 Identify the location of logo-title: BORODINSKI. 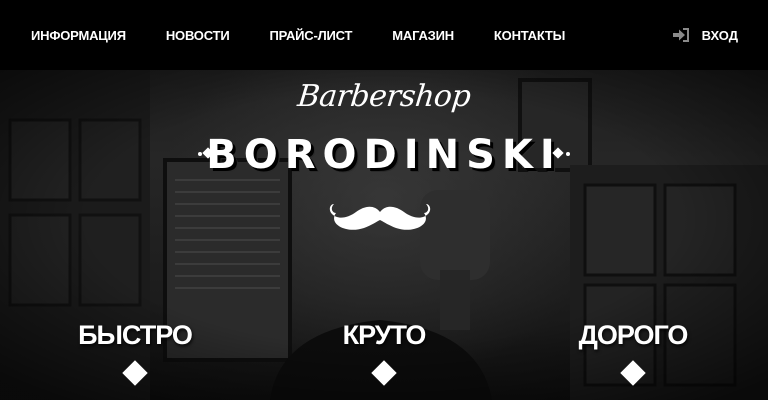
(384, 155).